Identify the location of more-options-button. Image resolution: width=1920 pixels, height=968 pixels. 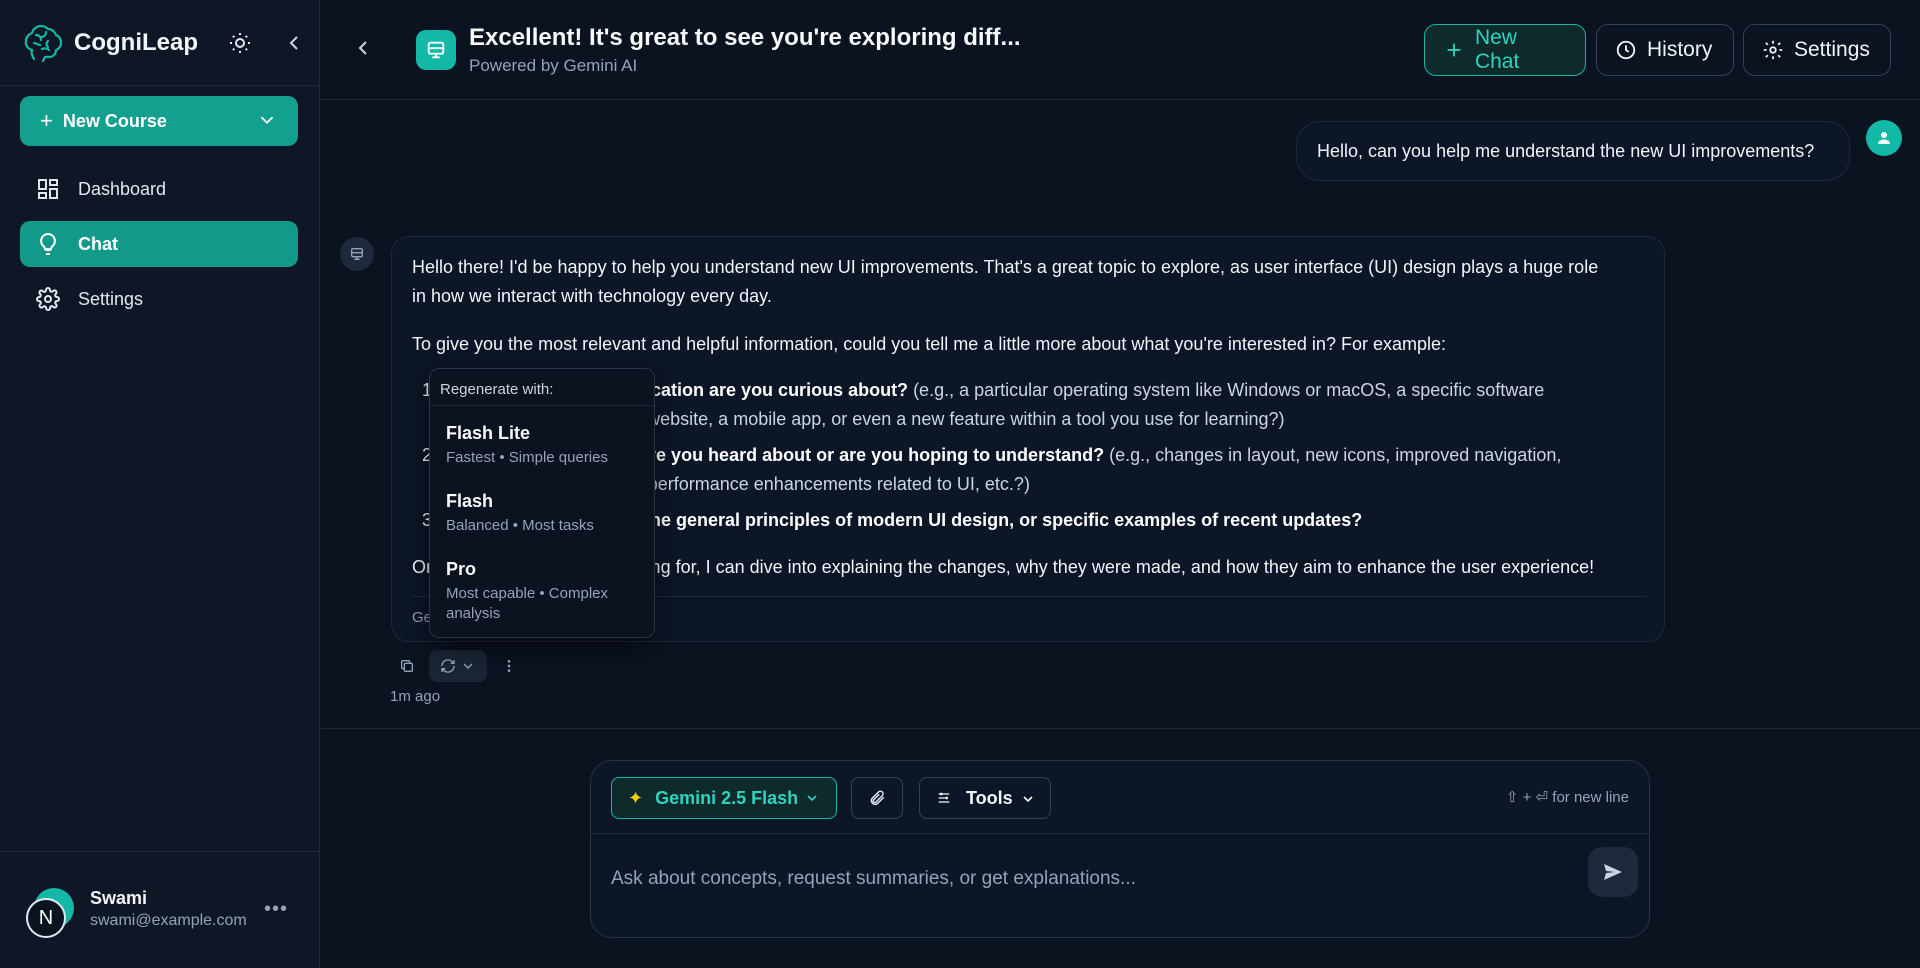
(509, 666).